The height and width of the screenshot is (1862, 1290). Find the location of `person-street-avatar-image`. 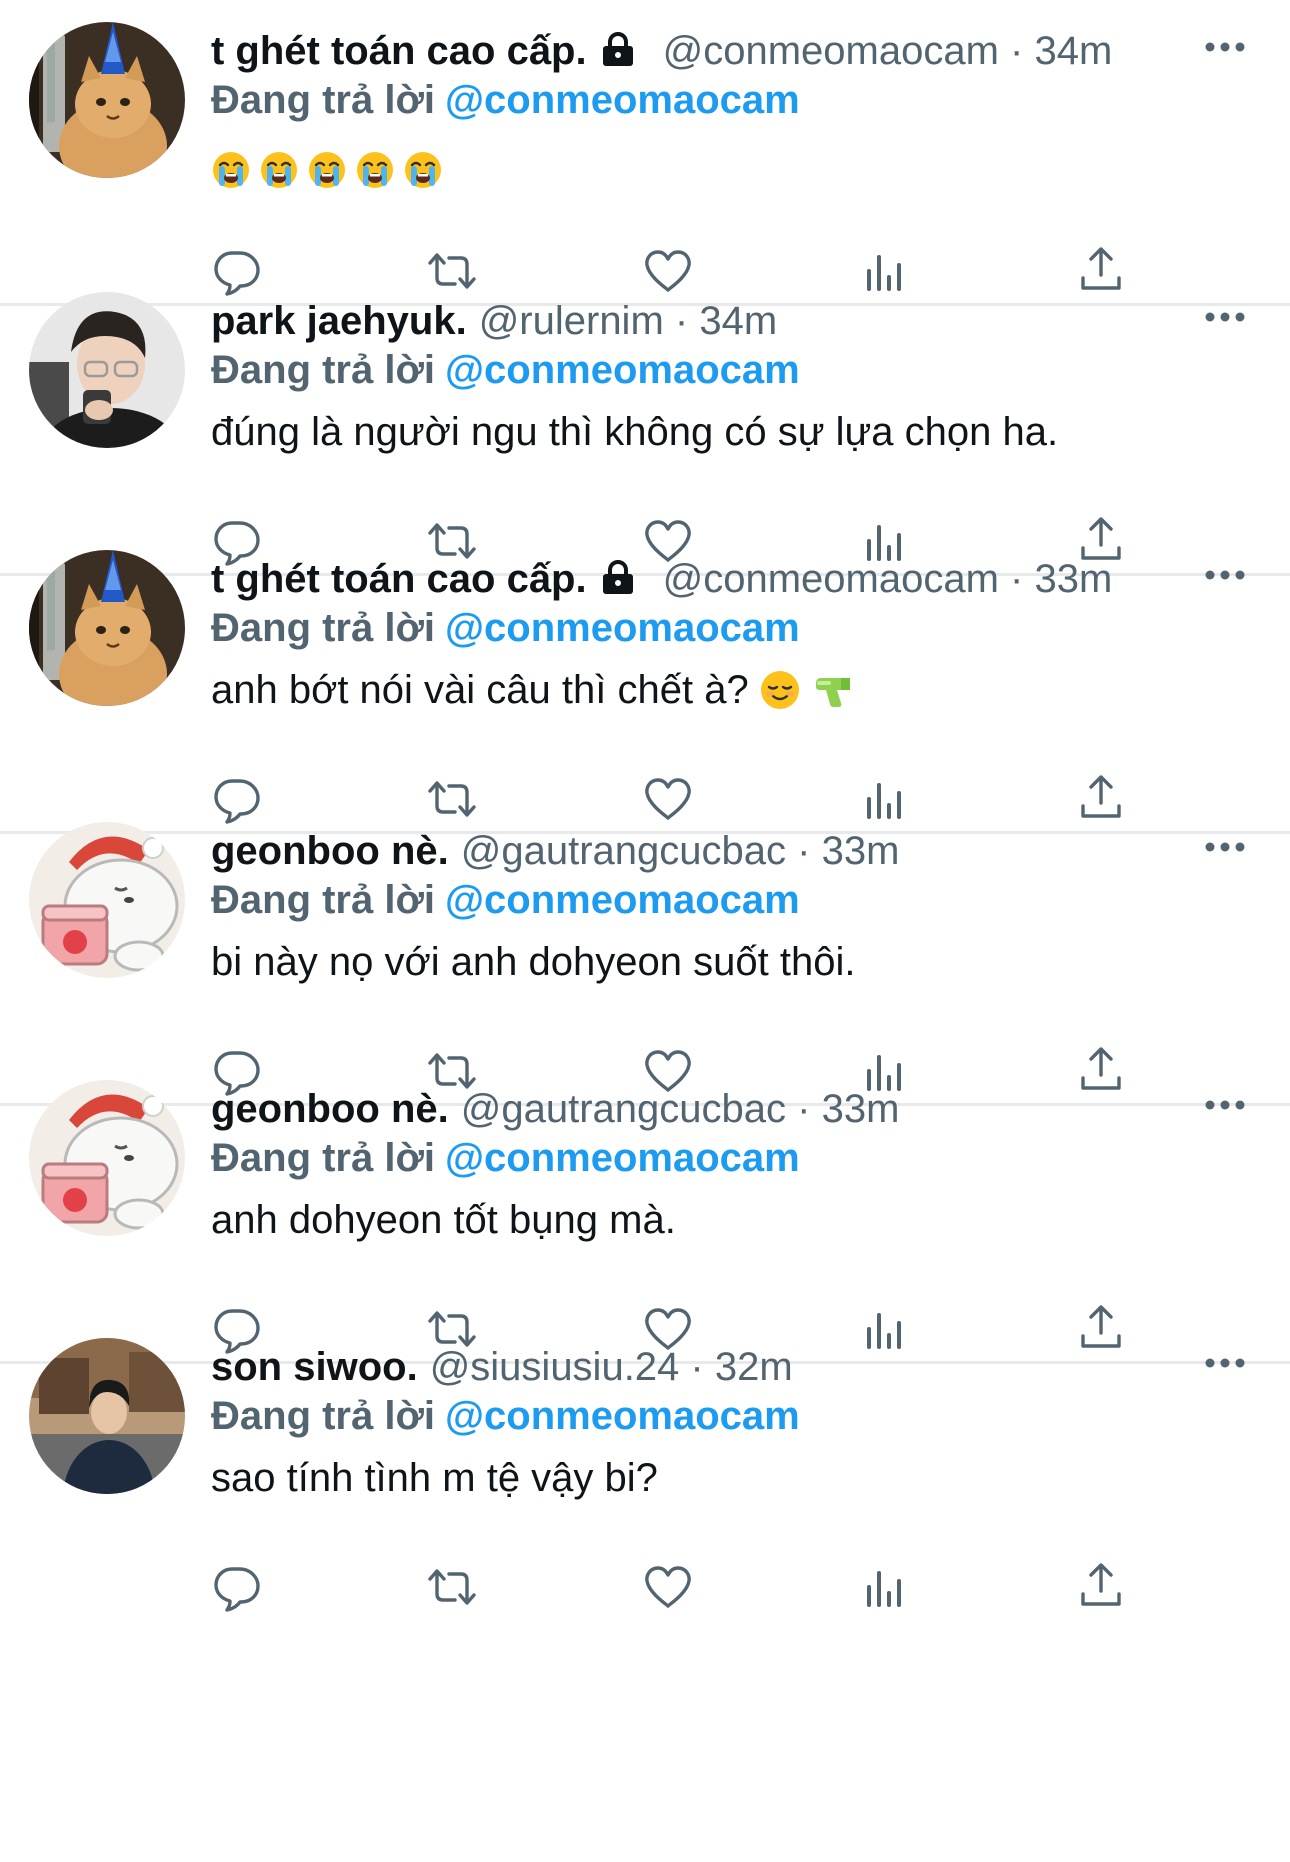

person-street-avatar-image is located at coordinates (107, 1416).